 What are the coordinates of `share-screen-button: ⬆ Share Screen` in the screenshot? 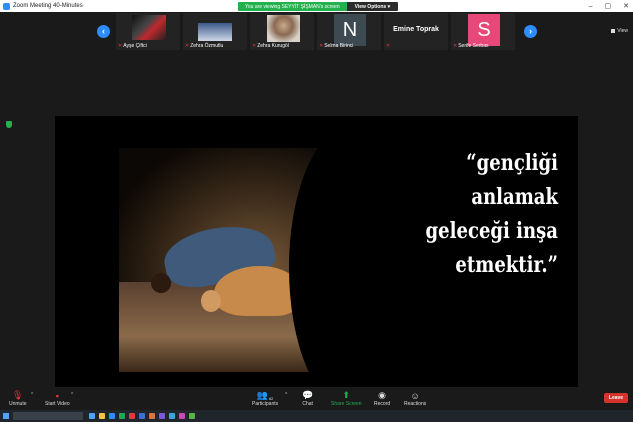 It's located at (346, 398).